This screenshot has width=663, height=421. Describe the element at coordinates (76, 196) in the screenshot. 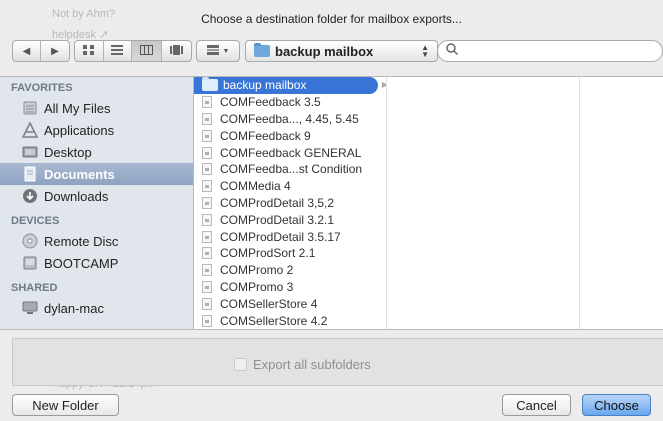

I see `sidebar-item-label: Downloads` at that location.